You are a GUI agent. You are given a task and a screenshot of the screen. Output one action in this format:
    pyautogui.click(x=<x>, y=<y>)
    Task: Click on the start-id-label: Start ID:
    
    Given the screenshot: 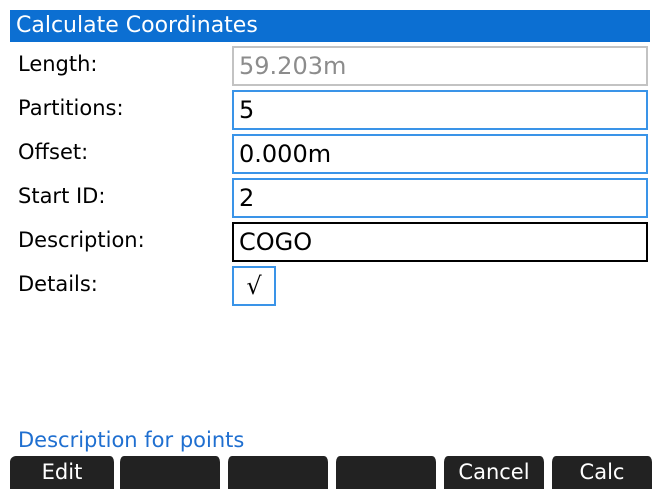 What is the action you would take?
    pyautogui.click(x=62, y=196)
    